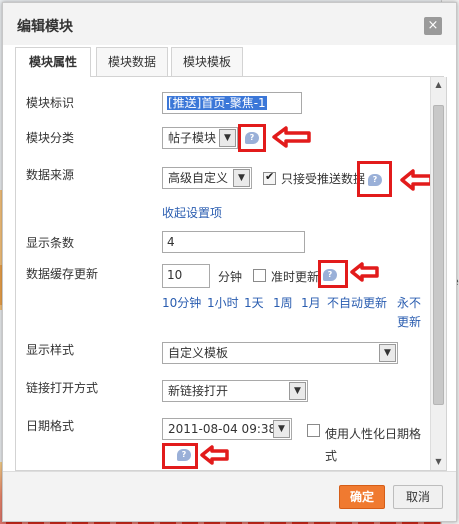  Describe the element at coordinates (230, 277) in the screenshot. I see `cache-unit: 分钟` at that location.